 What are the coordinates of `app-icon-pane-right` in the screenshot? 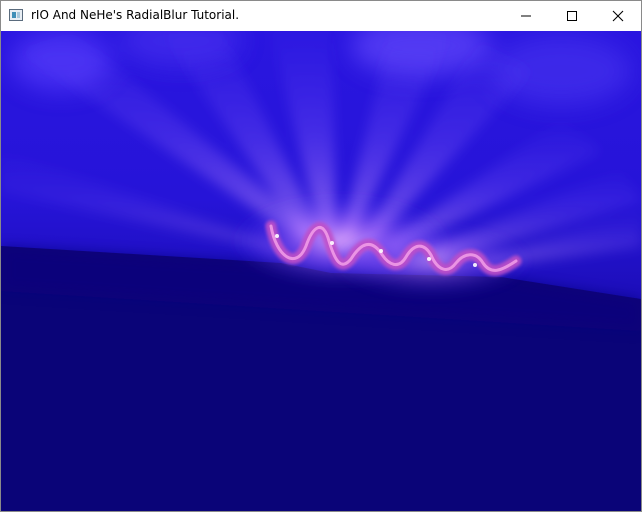 It's located at (18, 15).